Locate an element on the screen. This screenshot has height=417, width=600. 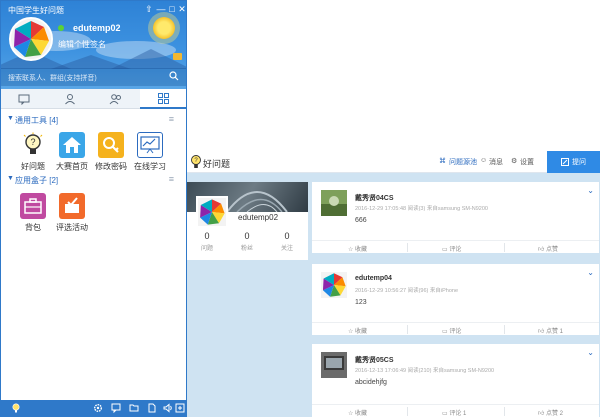
online-status-icon is located at coordinates (61, 28).